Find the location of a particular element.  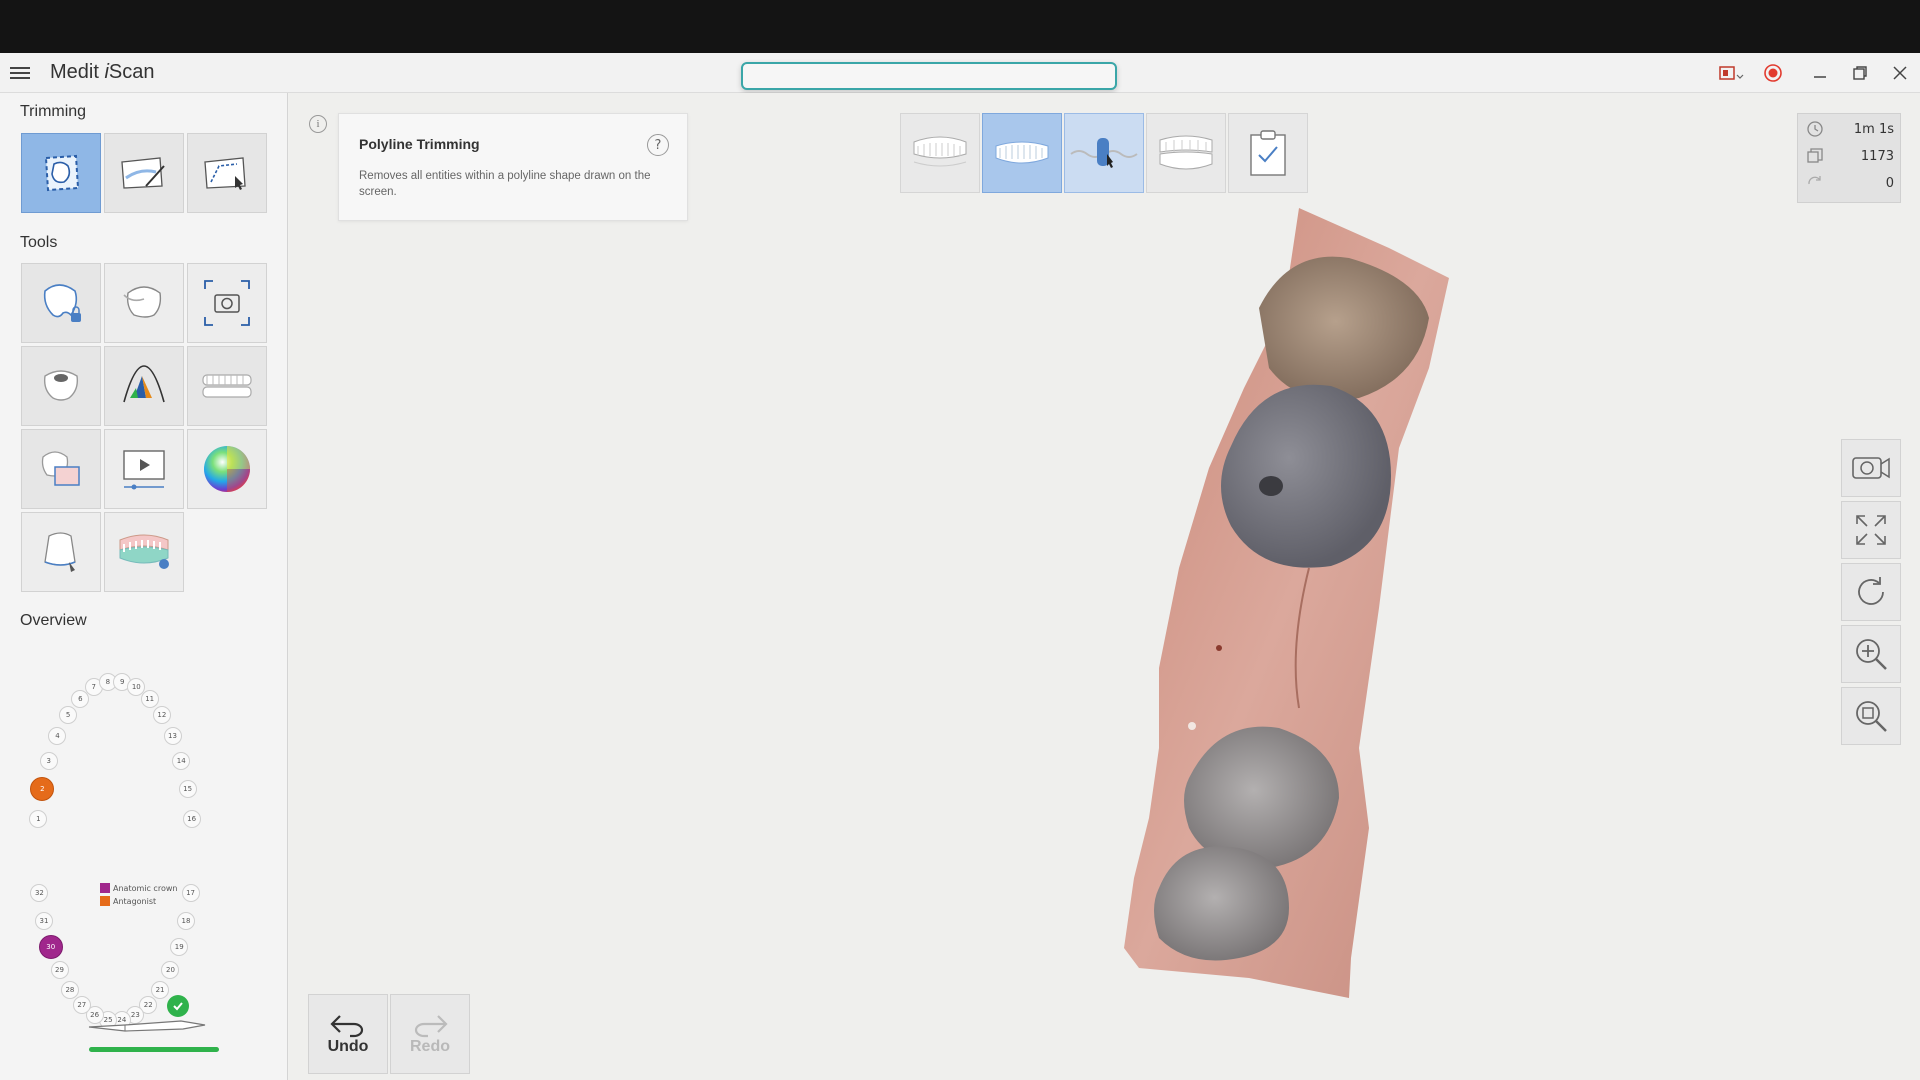

mesh-view-icon is located at coordinates (60, 468).